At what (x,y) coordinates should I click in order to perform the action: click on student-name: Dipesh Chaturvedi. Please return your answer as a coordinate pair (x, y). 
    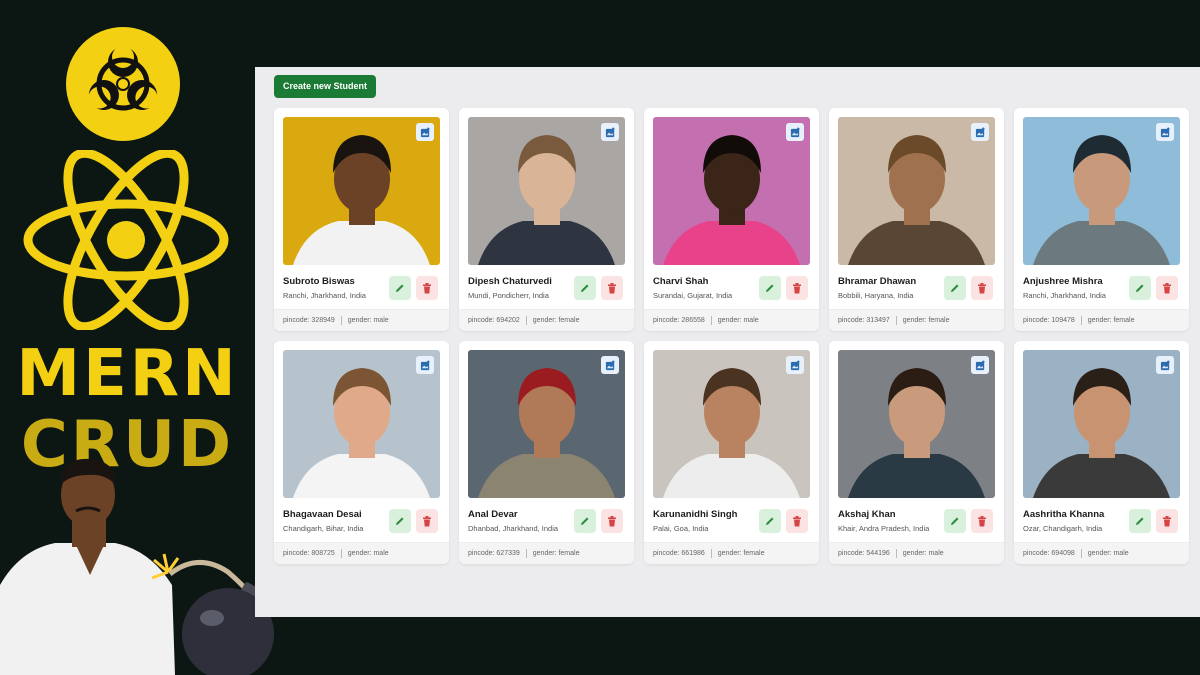
    Looking at the image, I should click on (510, 281).